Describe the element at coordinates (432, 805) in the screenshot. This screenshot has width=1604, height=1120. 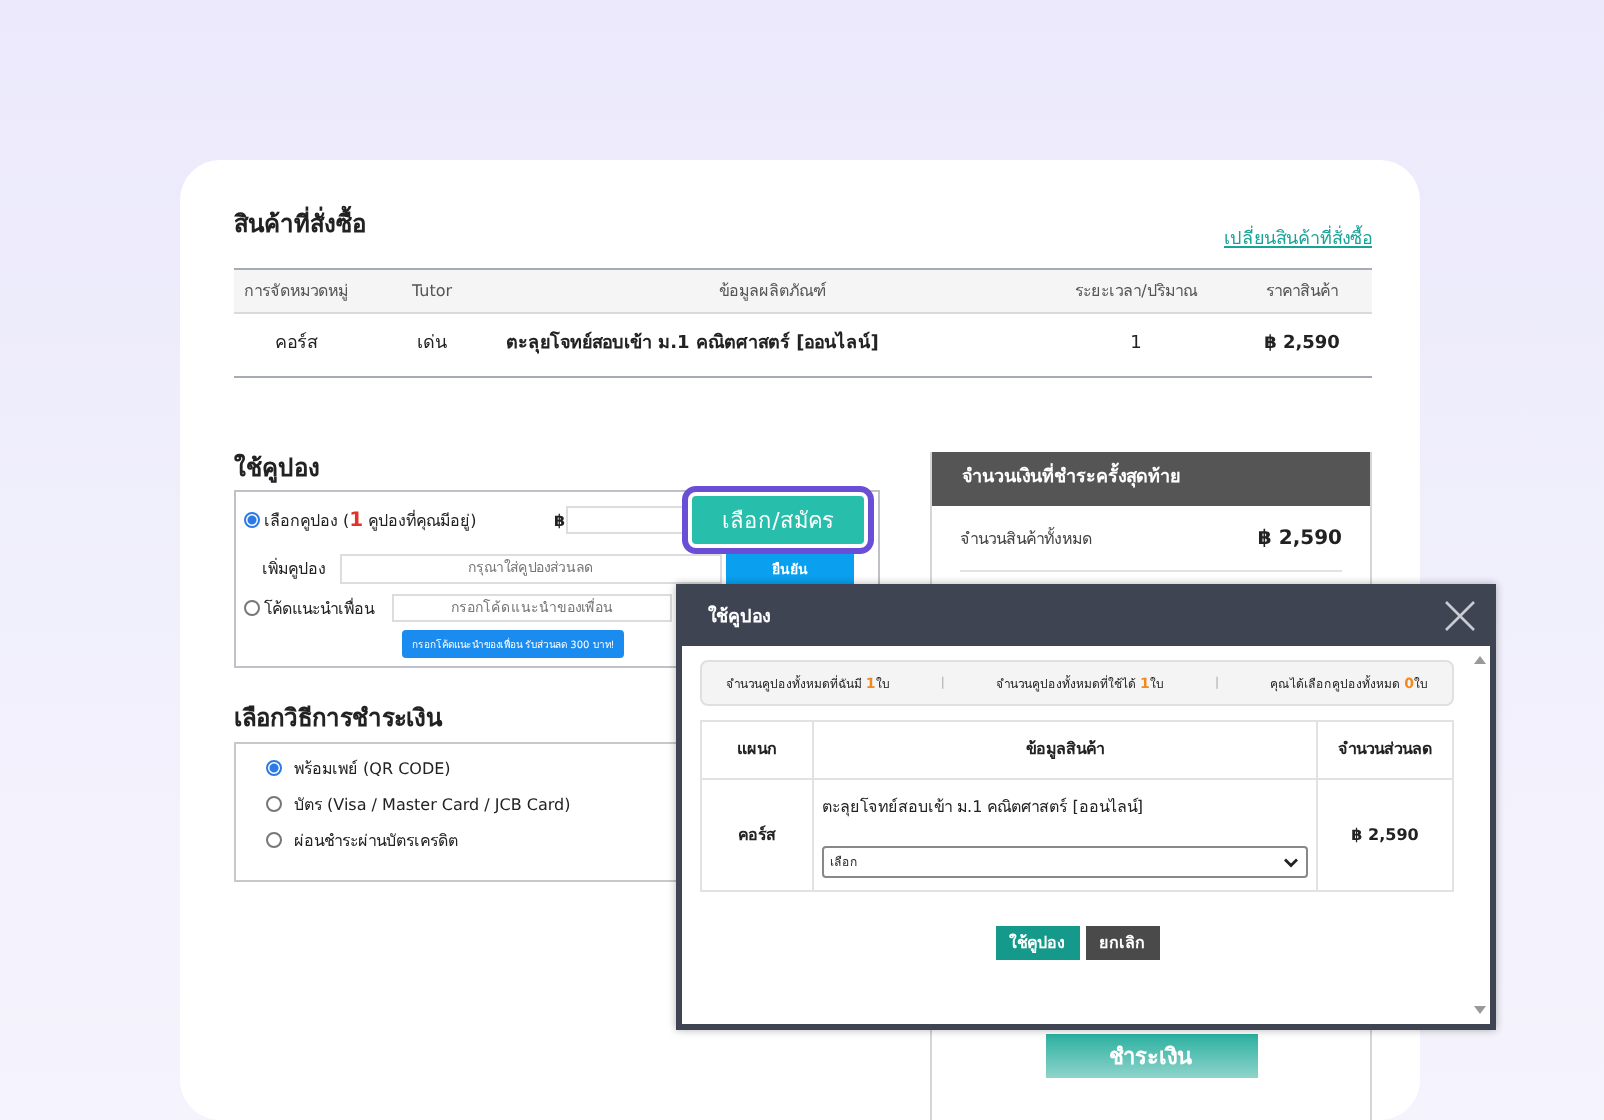
I see `payment-option-label: บัตร (Visa / Master Card / JCB Card)` at that location.